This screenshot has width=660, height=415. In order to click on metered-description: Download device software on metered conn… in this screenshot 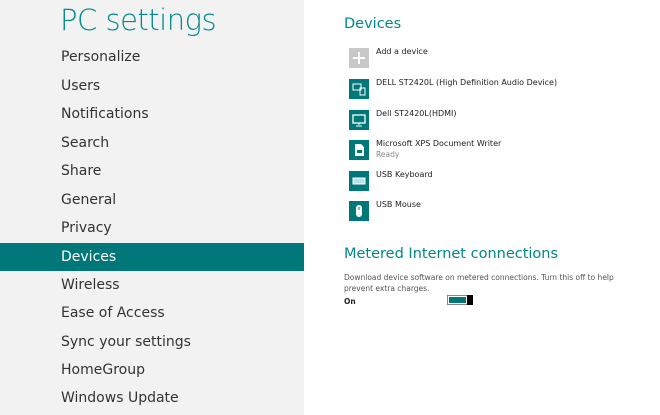, I will do `click(479, 283)`.